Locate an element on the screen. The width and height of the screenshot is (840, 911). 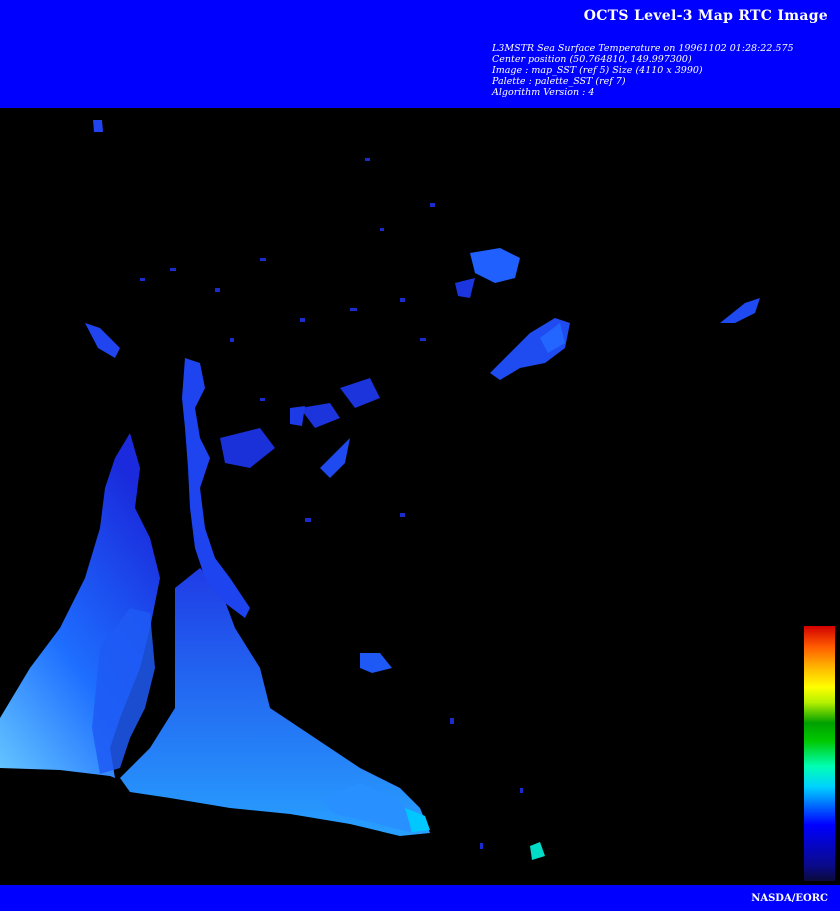
sst-patch-northwest-dot is located at coordinates (98, 126).